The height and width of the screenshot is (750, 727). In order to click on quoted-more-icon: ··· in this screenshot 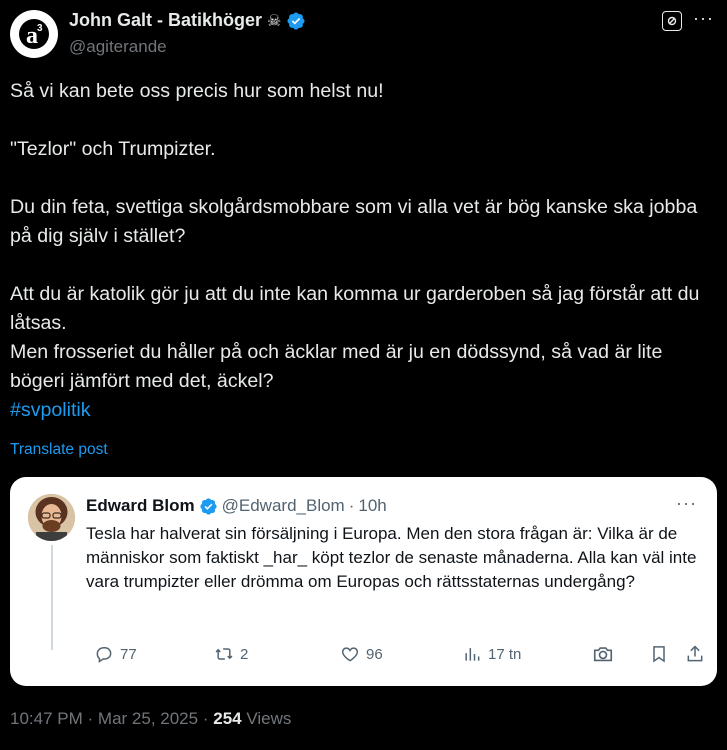, I will do `click(686, 503)`.